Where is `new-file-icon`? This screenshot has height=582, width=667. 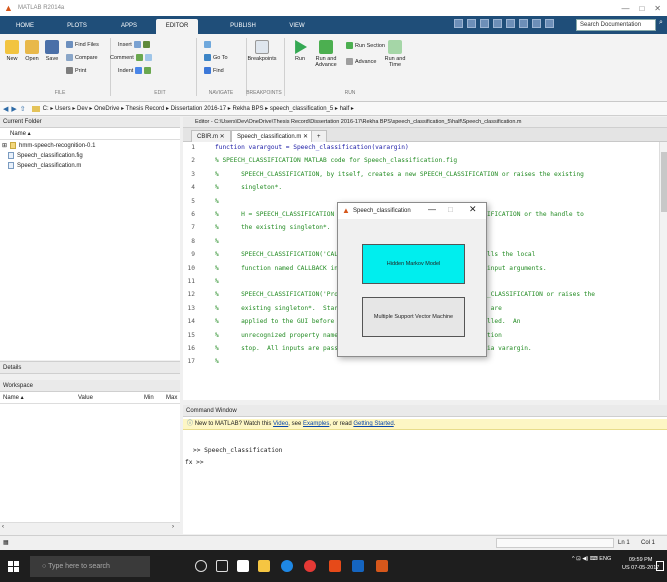 new-file-icon is located at coordinates (12, 47).